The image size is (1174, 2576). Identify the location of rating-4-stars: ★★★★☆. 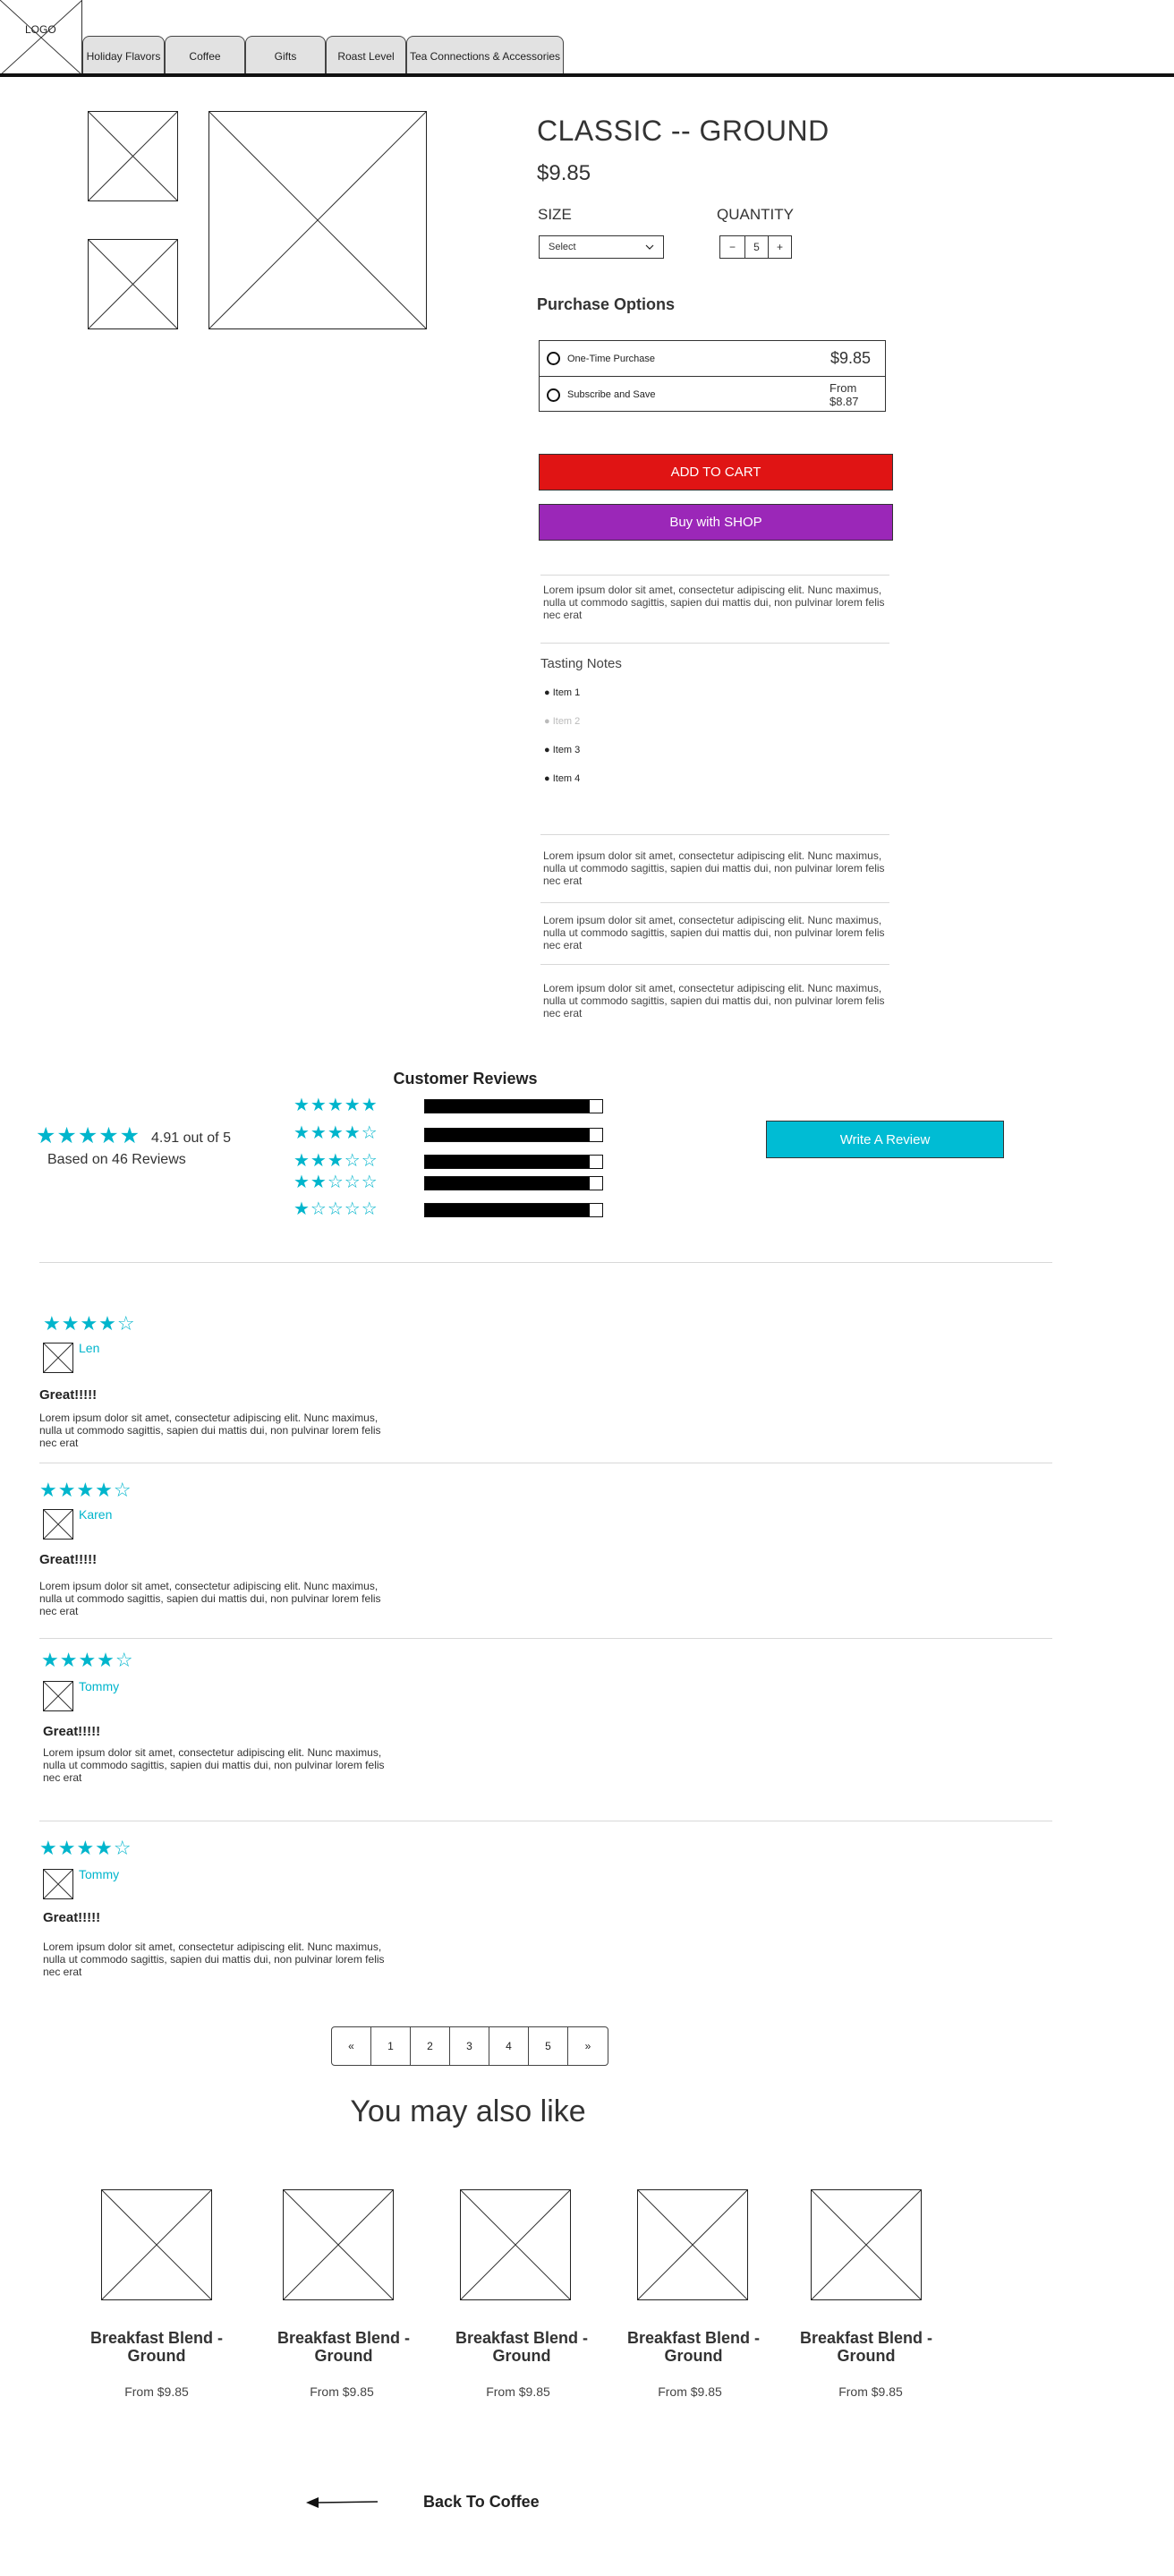
(336, 1133).